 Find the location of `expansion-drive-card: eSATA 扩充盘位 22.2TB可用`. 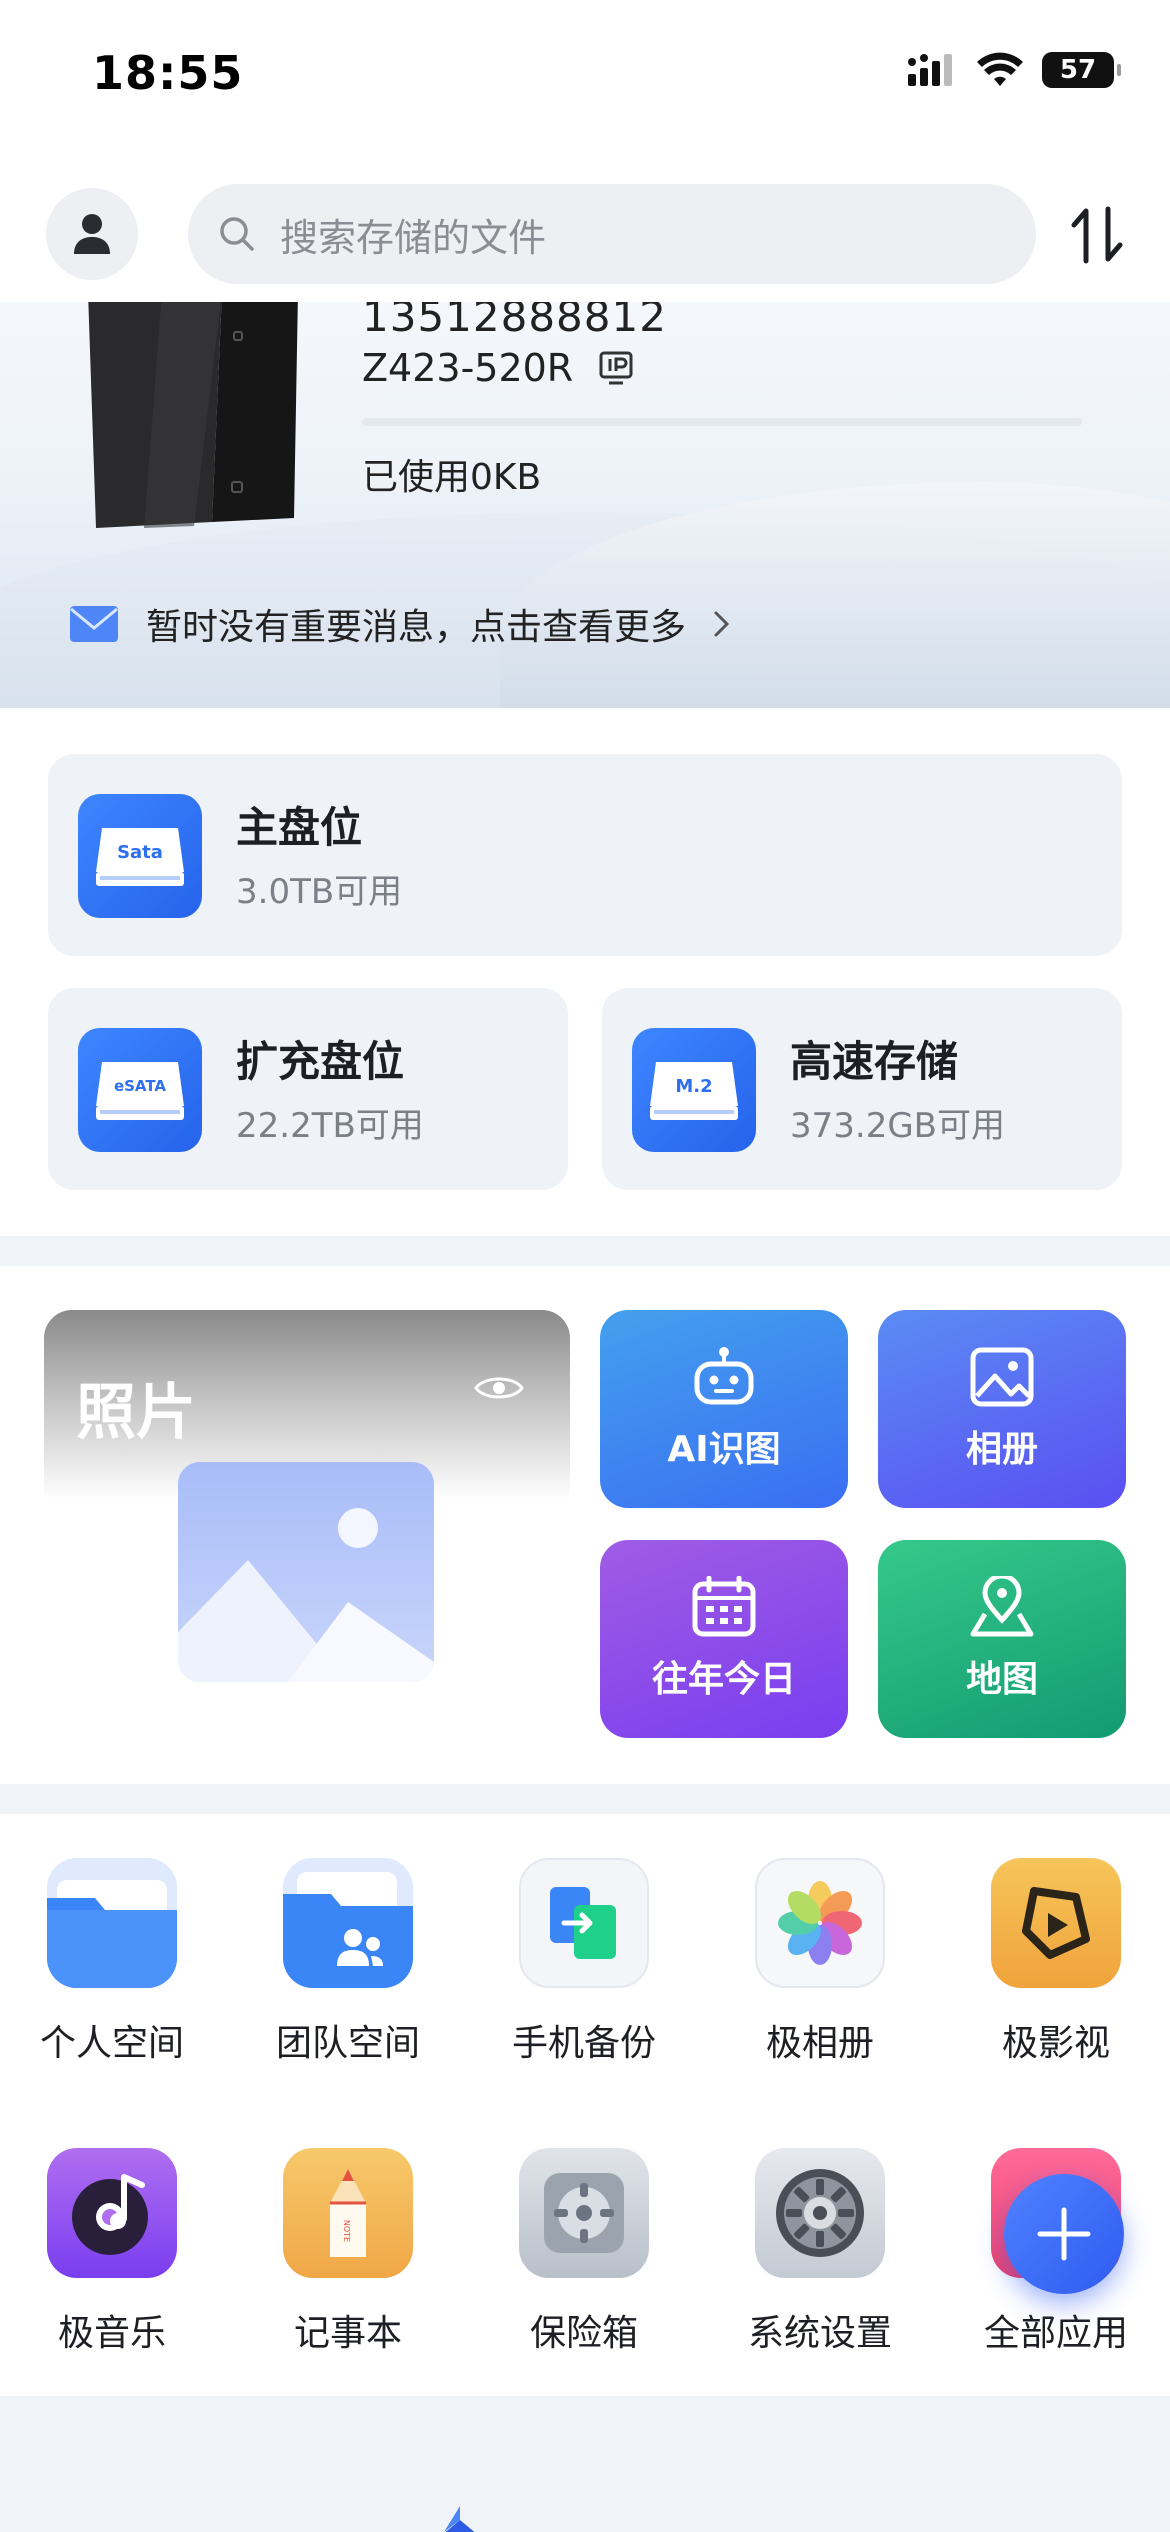

expansion-drive-card: eSATA 扩充盘位 22.2TB可用 is located at coordinates (308, 1089).